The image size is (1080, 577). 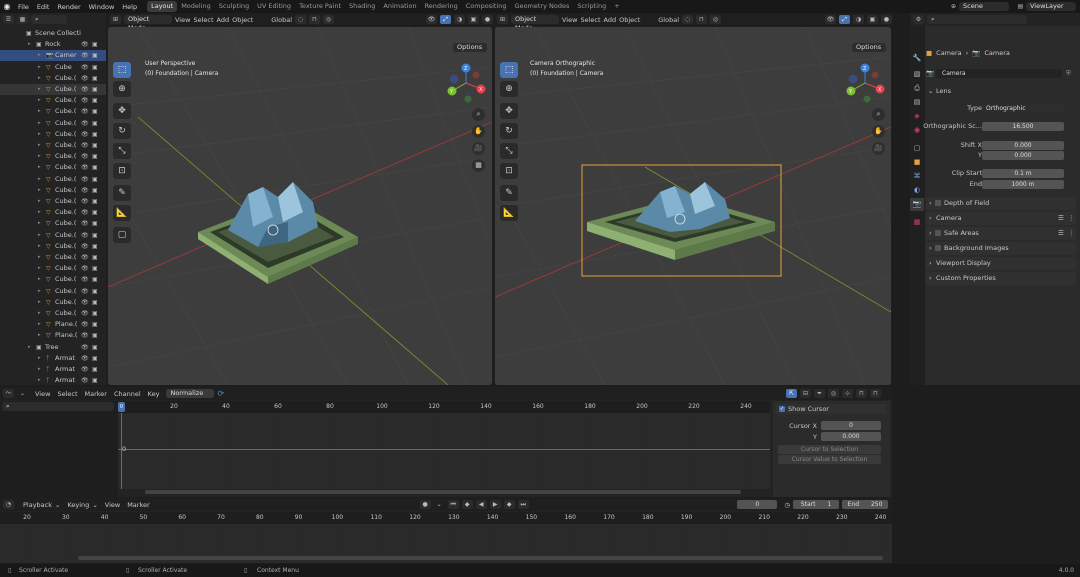 I want to click on show-hidden-icon: ⊟, so click(x=805, y=393).